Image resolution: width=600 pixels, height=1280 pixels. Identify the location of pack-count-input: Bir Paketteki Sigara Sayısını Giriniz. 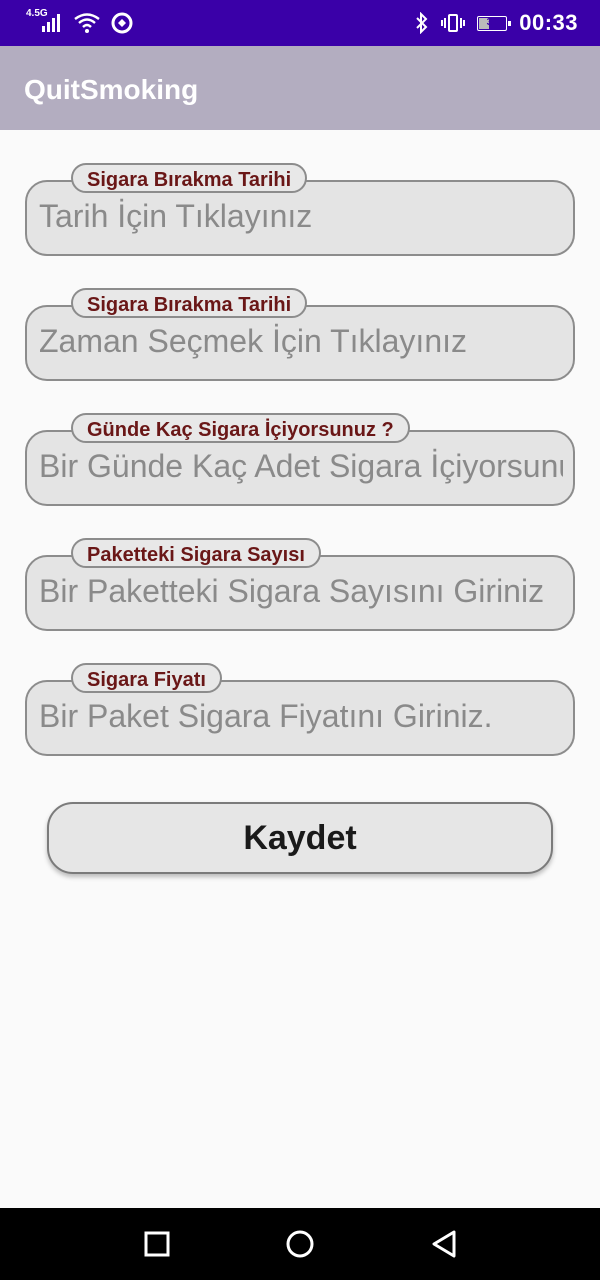
(301, 591).